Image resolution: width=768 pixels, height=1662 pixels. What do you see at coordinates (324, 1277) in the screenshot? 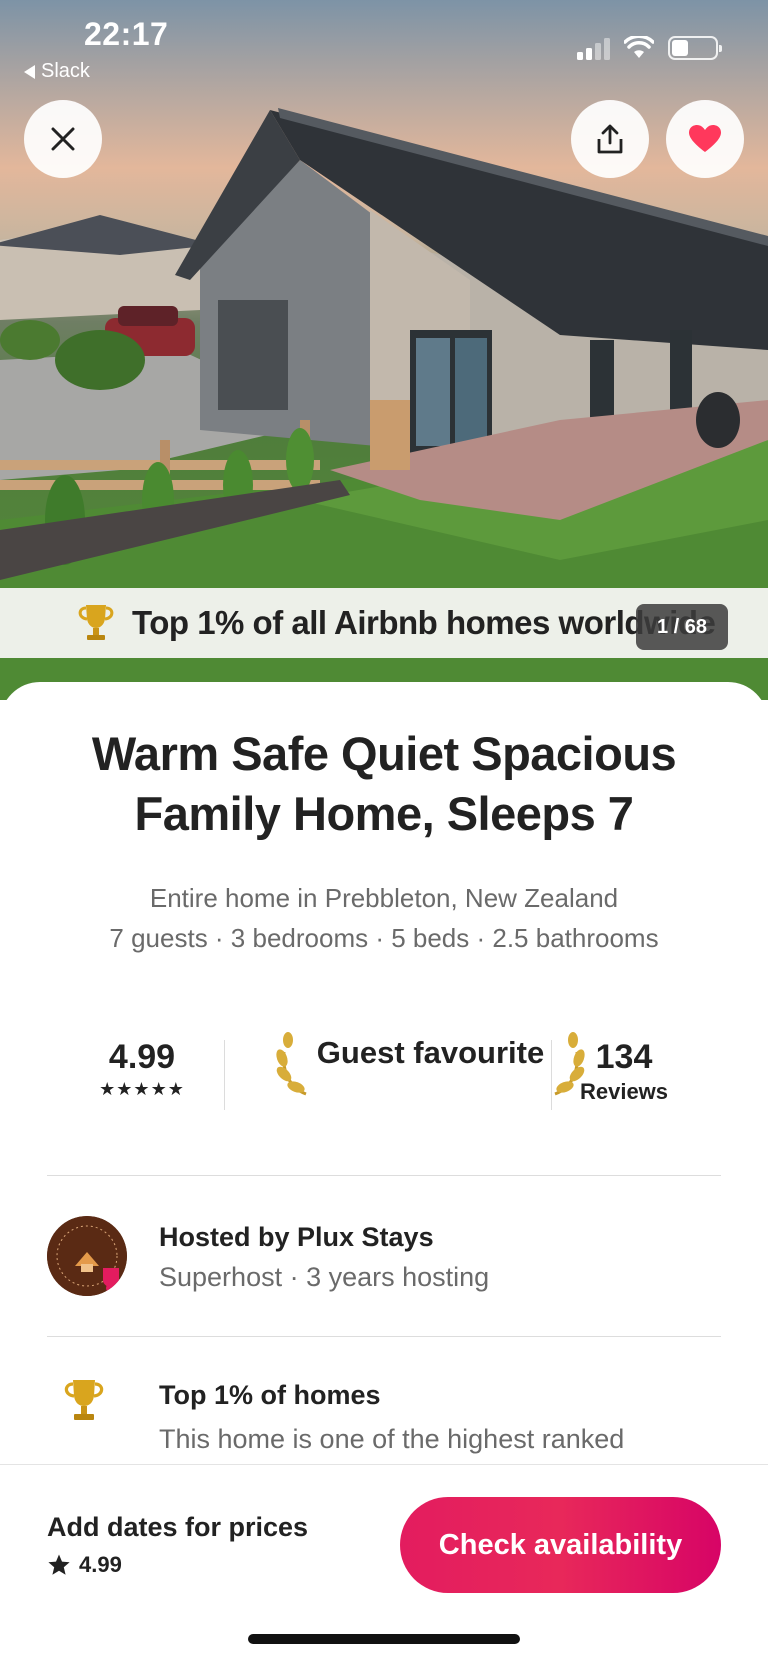
I see `host-subtitle: Superhost · 3 years hosting` at bounding box center [324, 1277].